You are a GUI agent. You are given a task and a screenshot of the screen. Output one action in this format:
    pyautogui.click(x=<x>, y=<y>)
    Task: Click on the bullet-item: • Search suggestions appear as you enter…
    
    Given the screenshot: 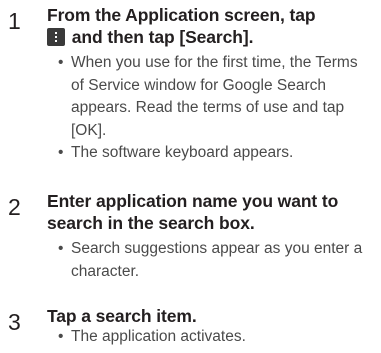 What is the action you would take?
    pyautogui.click(x=216, y=260)
    